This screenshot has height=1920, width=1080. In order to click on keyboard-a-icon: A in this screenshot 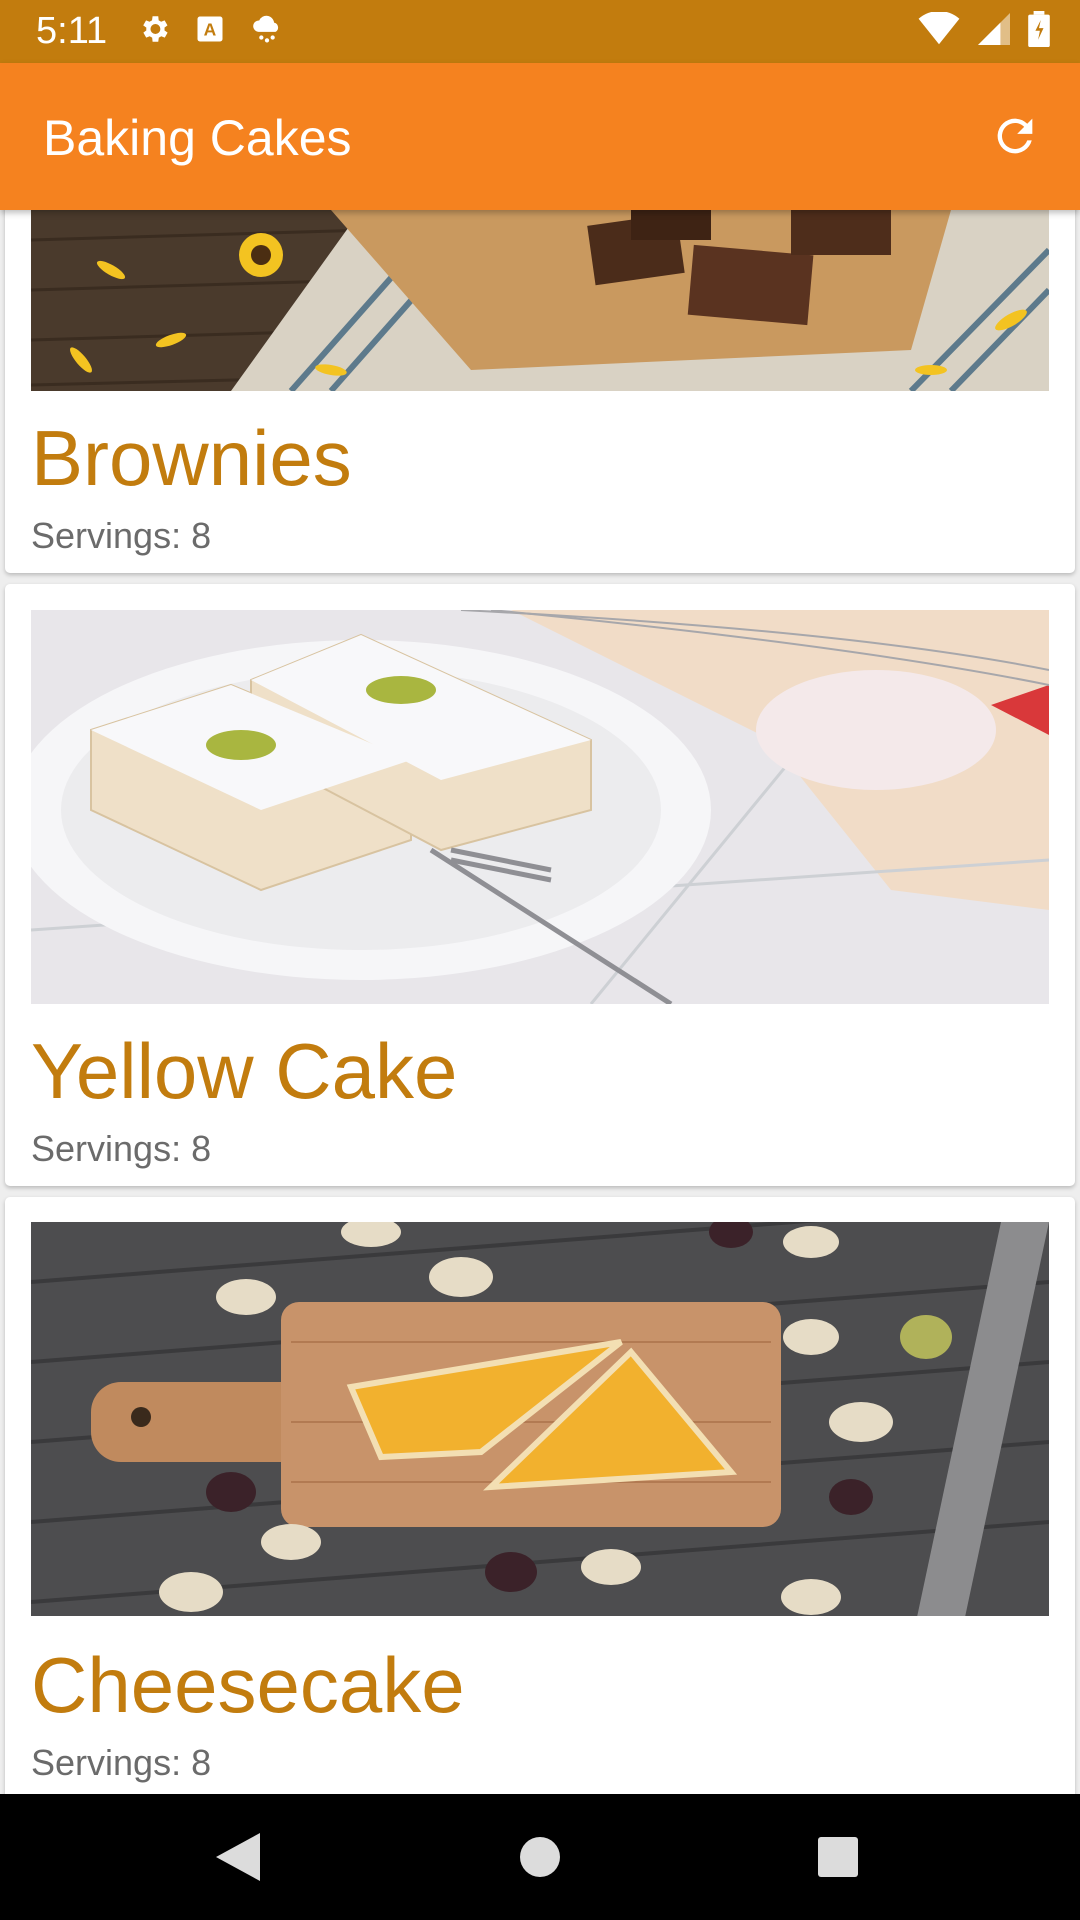, I will do `click(210, 31)`.